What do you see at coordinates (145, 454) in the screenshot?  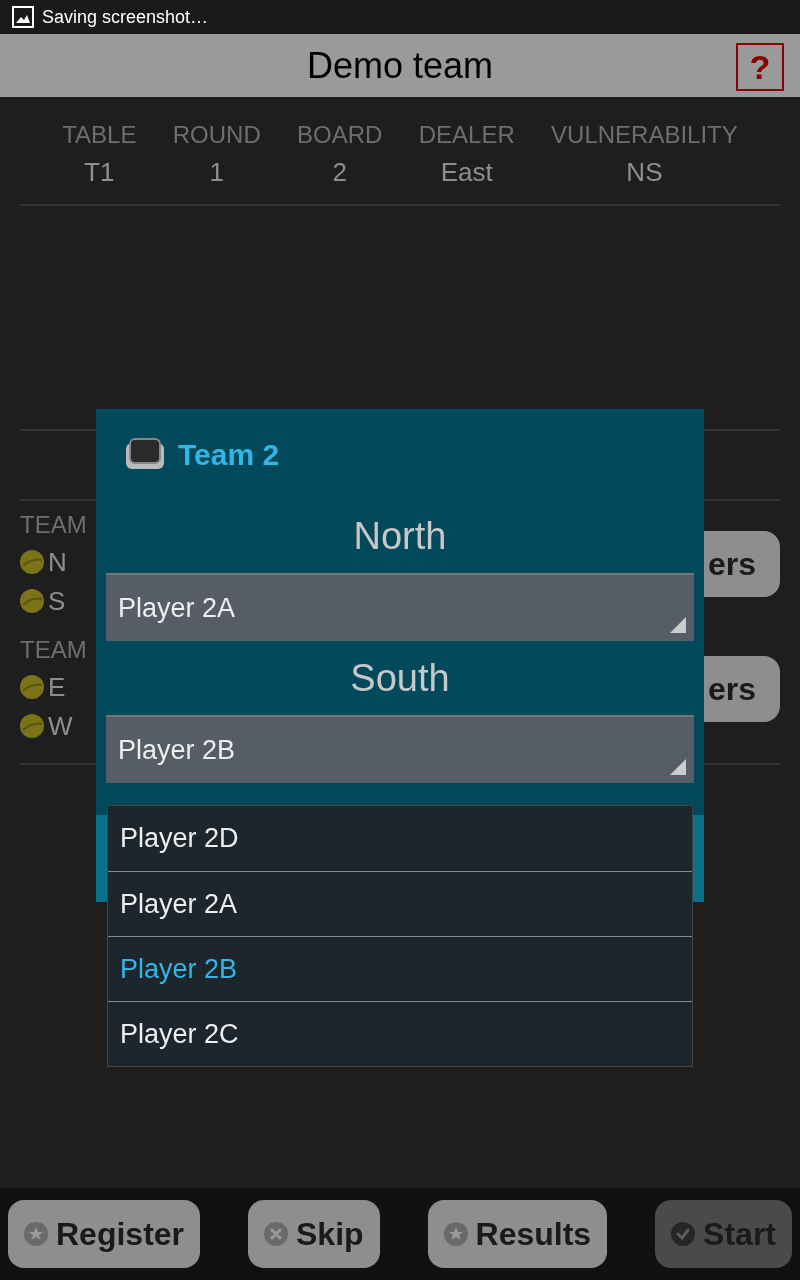 I see `device-icon` at bounding box center [145, 454].